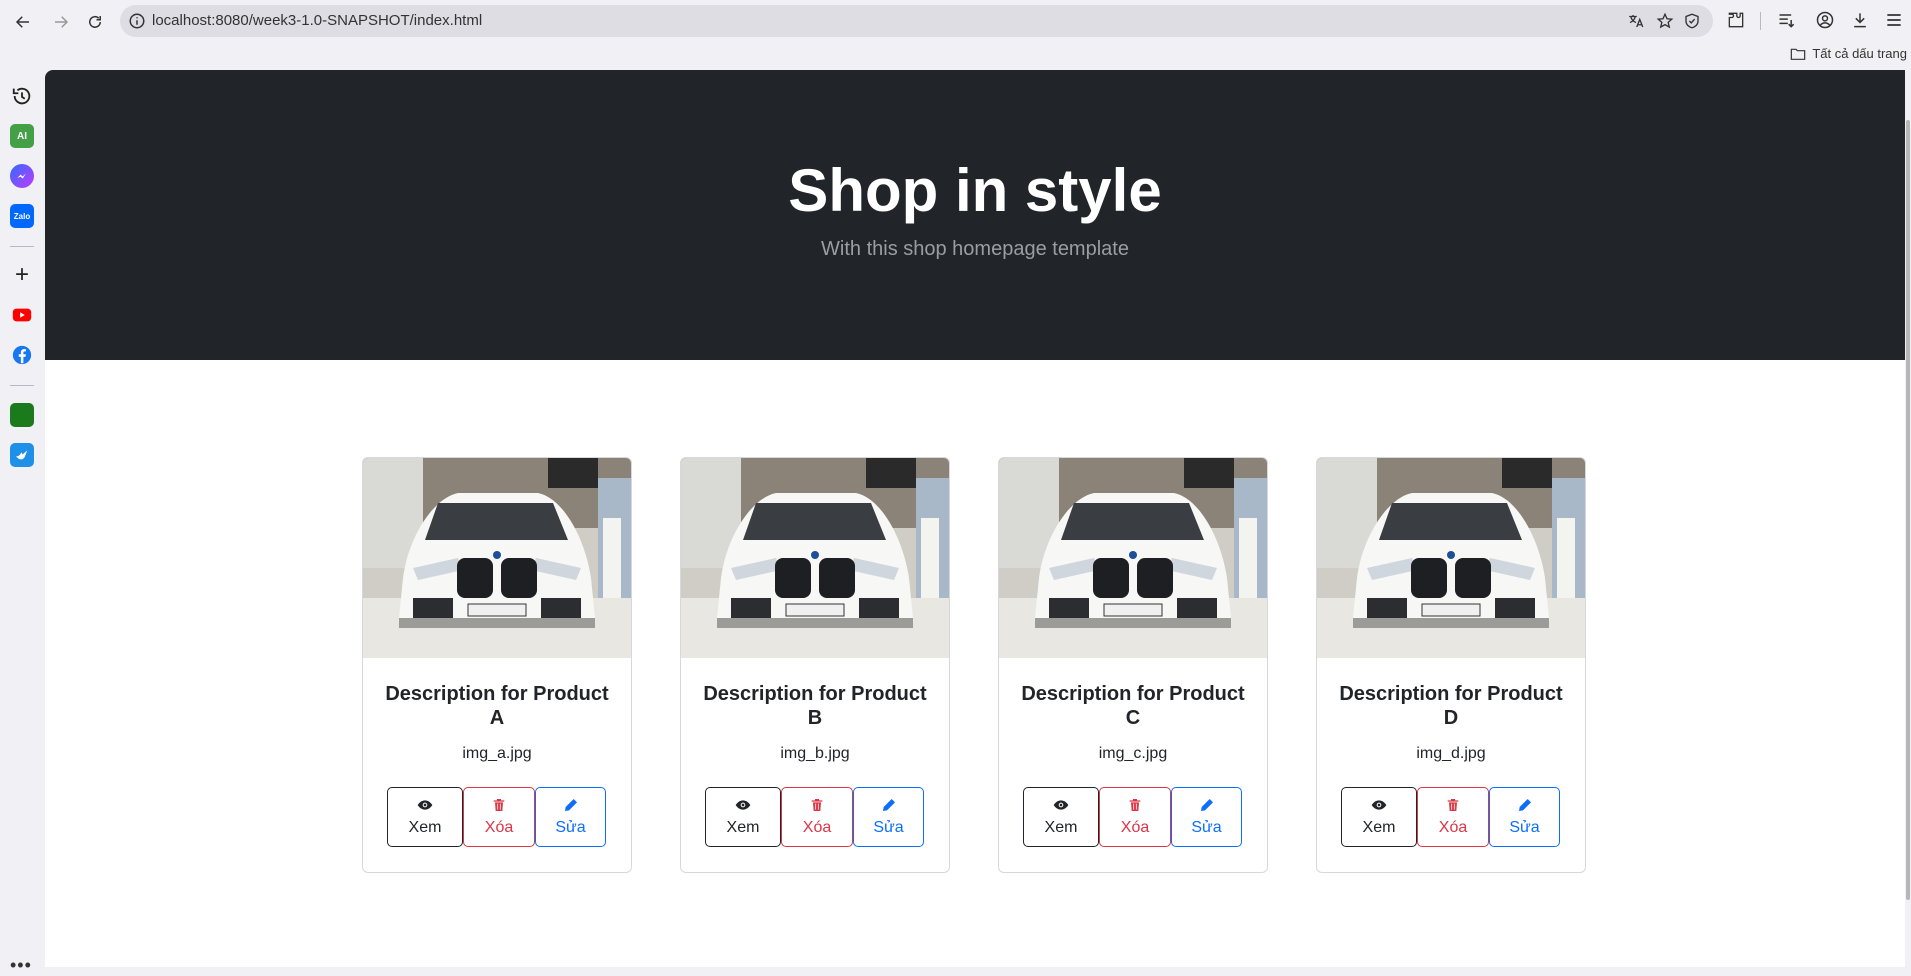 This screenshot has width=1911, height=976. I want to click on extensions-icon, so click(1736, 20).